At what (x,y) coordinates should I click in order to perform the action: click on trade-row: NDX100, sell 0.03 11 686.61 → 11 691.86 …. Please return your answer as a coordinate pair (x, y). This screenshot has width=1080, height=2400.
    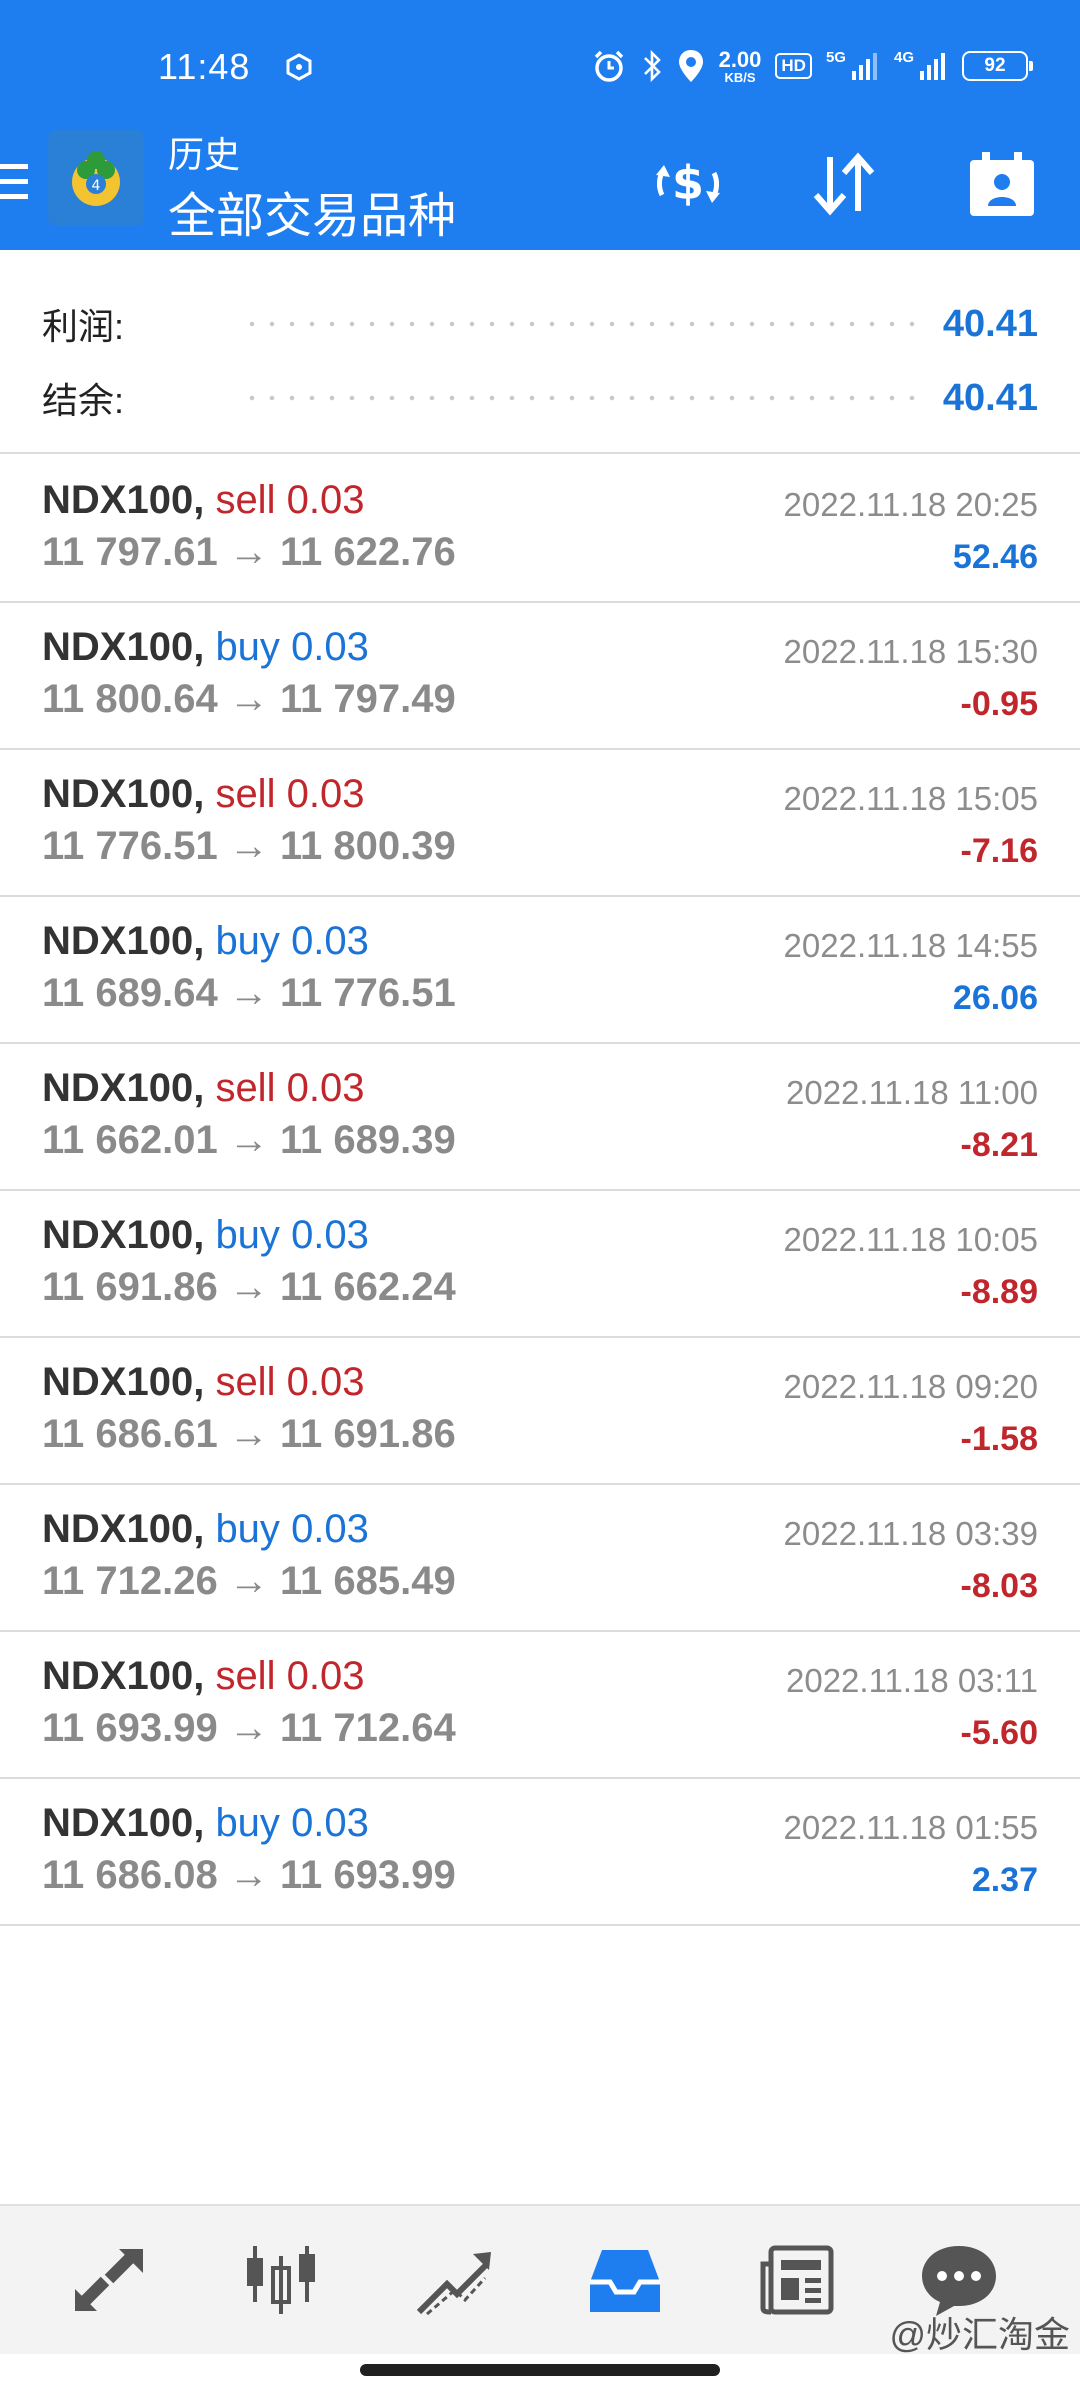
    Looking at the image, I should click on (540, 1411).